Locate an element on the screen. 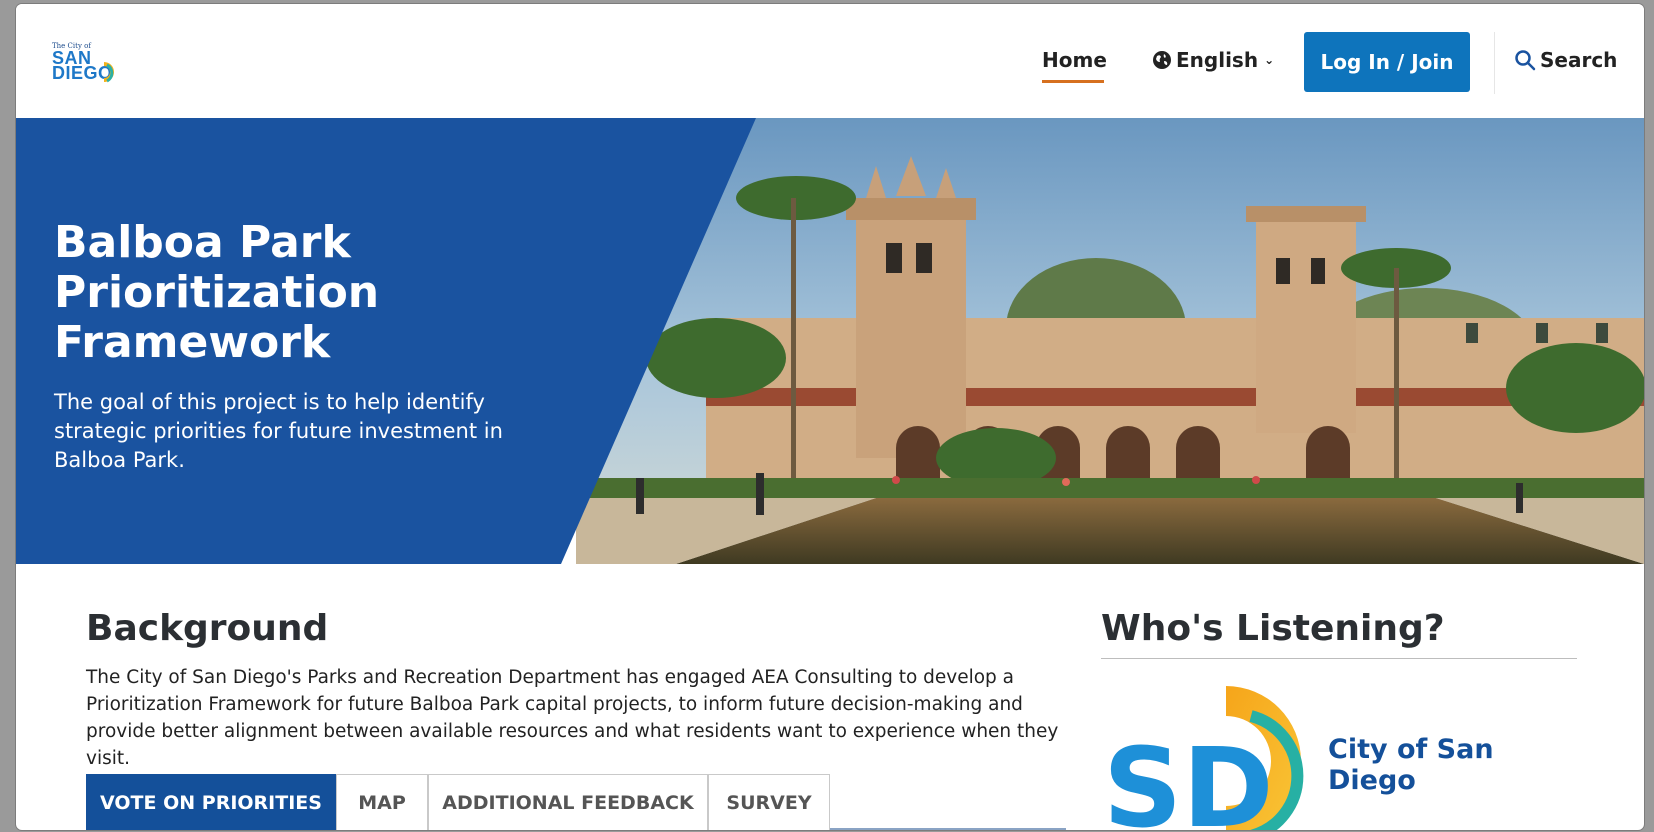 The width and height of the screenshot is (1654, 832). globe-icon is located at coordinates (1162, 60).